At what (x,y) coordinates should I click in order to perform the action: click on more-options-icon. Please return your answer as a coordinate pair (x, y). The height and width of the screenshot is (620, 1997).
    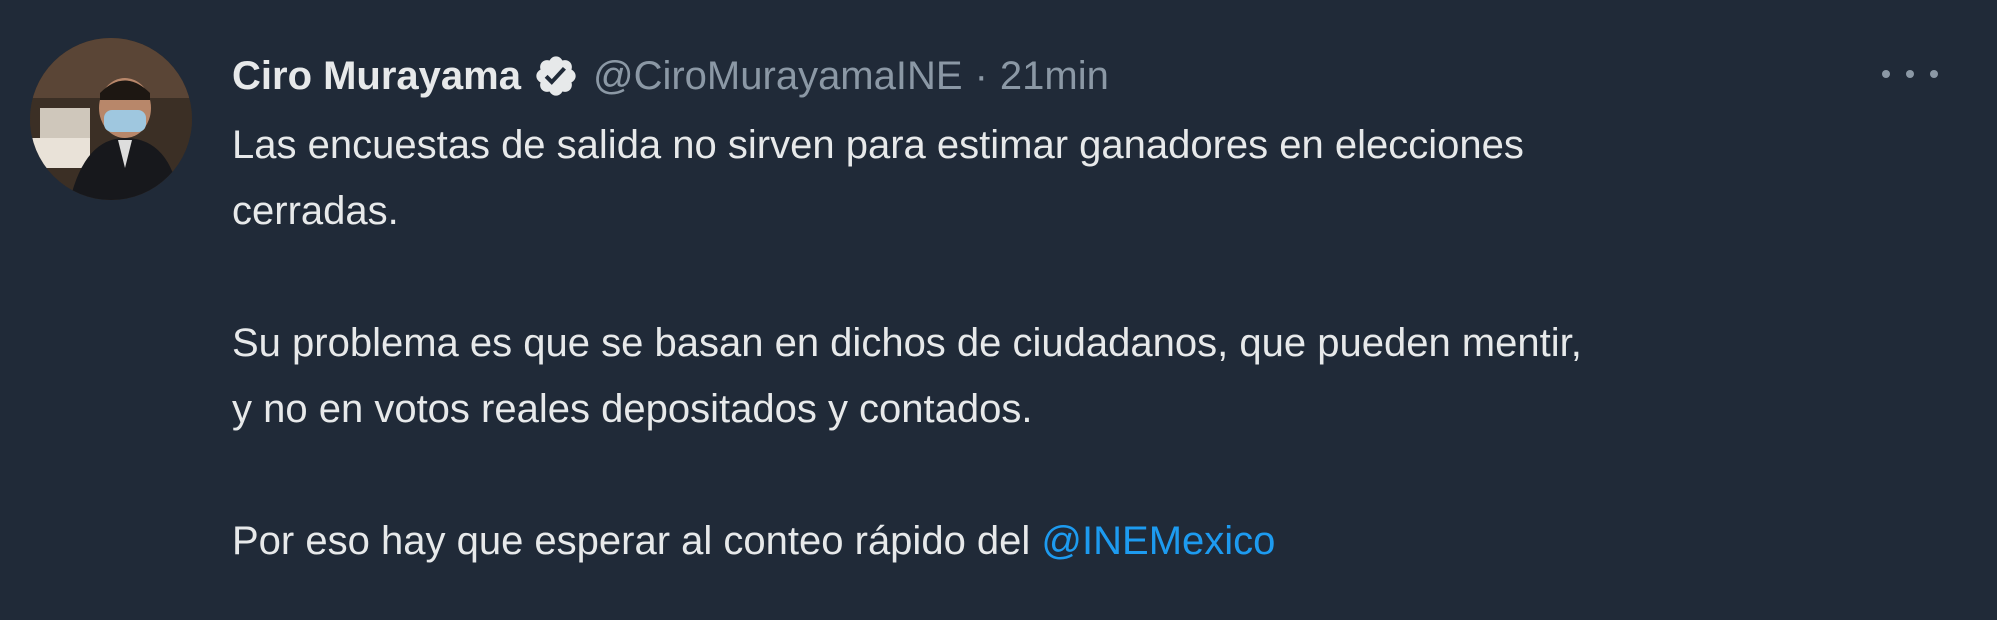
    Looking at the image, I should click on (1910, 74).